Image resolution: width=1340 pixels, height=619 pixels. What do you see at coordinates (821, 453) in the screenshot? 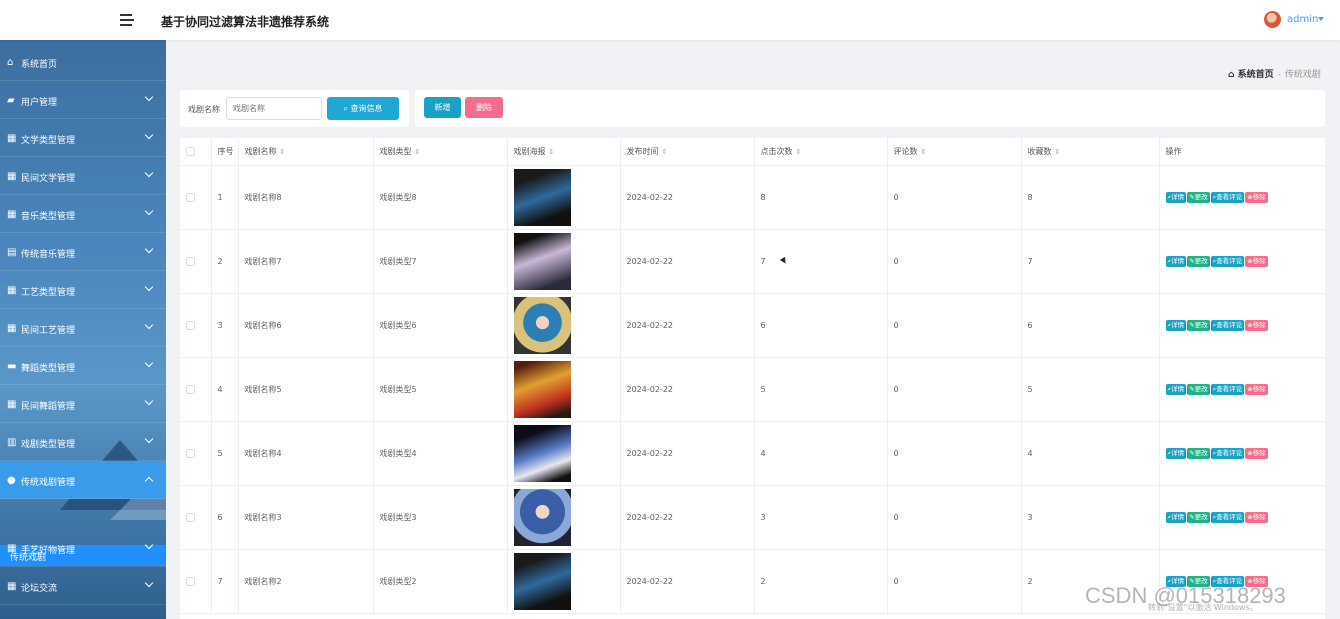
I see `cell-clicks: 4` at bounding box center [821, 453].